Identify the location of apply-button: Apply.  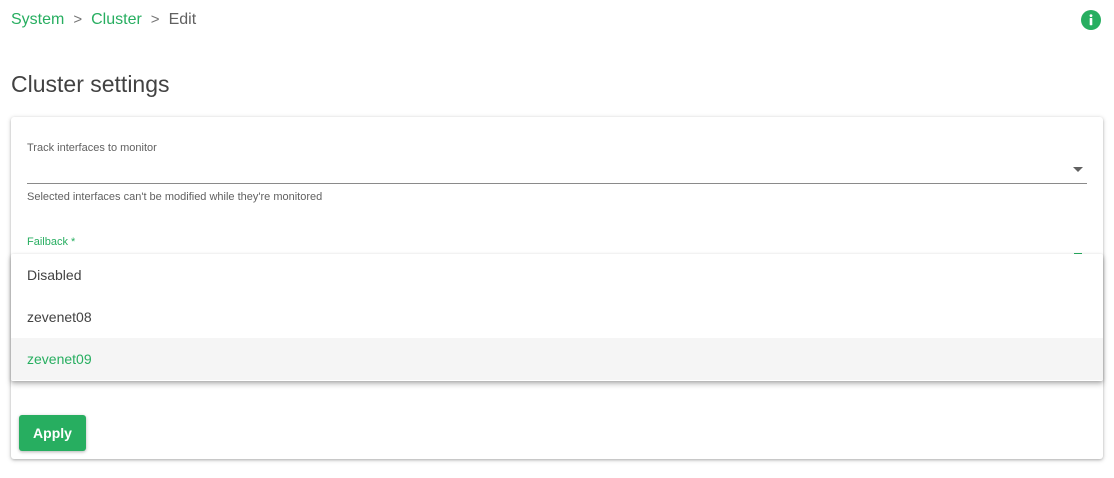
(52, 433).